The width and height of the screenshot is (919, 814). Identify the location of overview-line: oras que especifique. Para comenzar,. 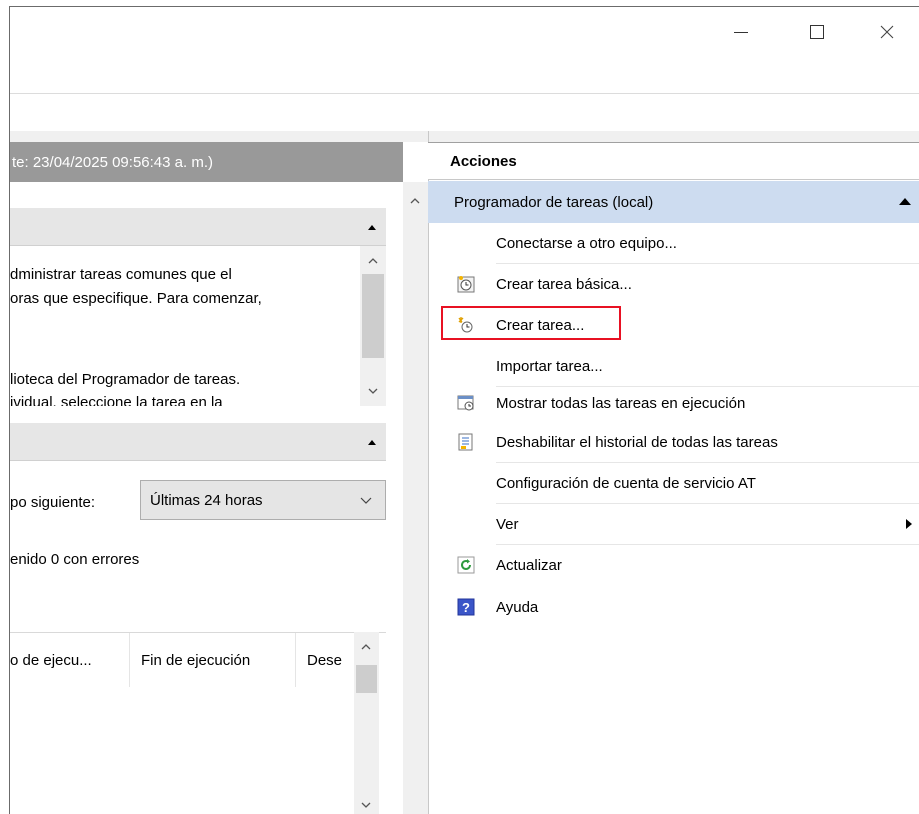
(136, 298).